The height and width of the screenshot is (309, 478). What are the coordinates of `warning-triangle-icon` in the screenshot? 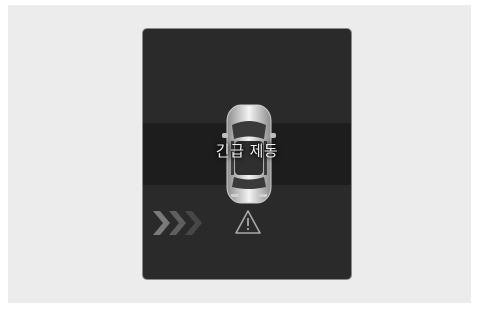 It's located at (248, 222).